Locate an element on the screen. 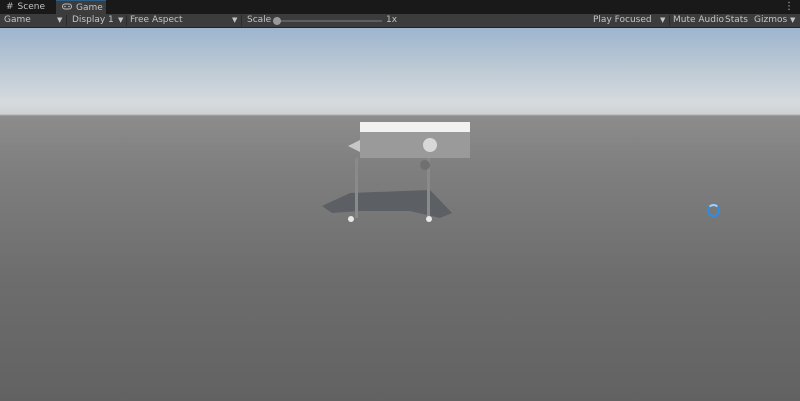  table-leg is located at coordinates (356, 188).